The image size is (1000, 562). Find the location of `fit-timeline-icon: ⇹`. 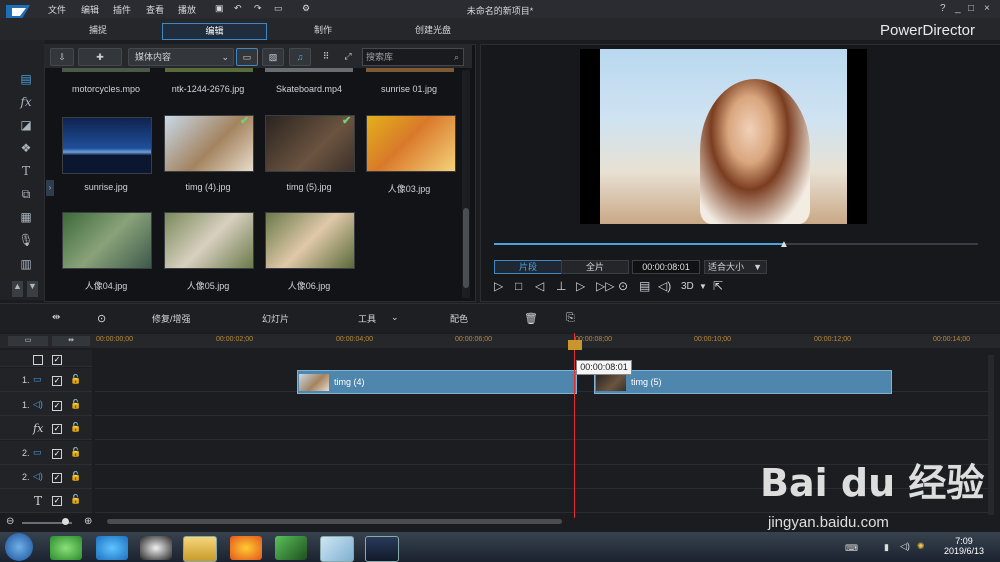

fit-timeline-icon: ⇹ is located at coordinates (71, 341).